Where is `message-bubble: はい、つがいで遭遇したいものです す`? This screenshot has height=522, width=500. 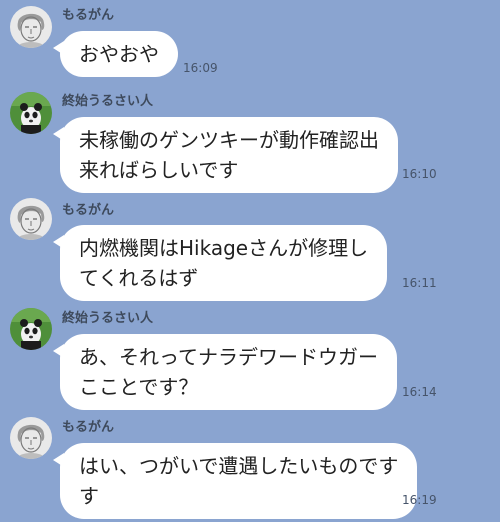
message-bubble: はい、つがいで遭遇したいものです す is located at coordinates (235, 481).